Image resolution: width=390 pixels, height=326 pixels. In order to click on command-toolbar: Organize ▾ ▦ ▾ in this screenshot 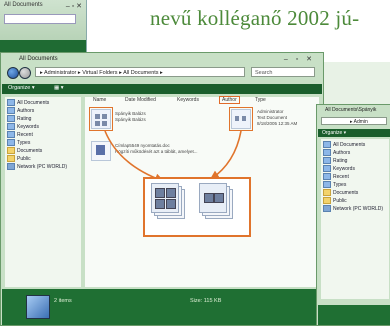, I will do `click(162, 89)`.